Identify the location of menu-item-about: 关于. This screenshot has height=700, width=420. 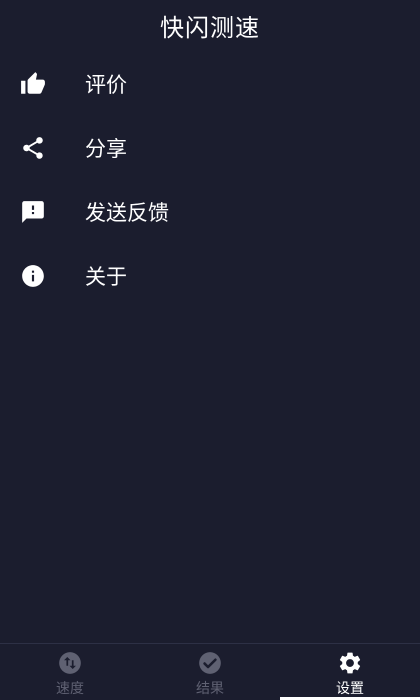
(210, 276).